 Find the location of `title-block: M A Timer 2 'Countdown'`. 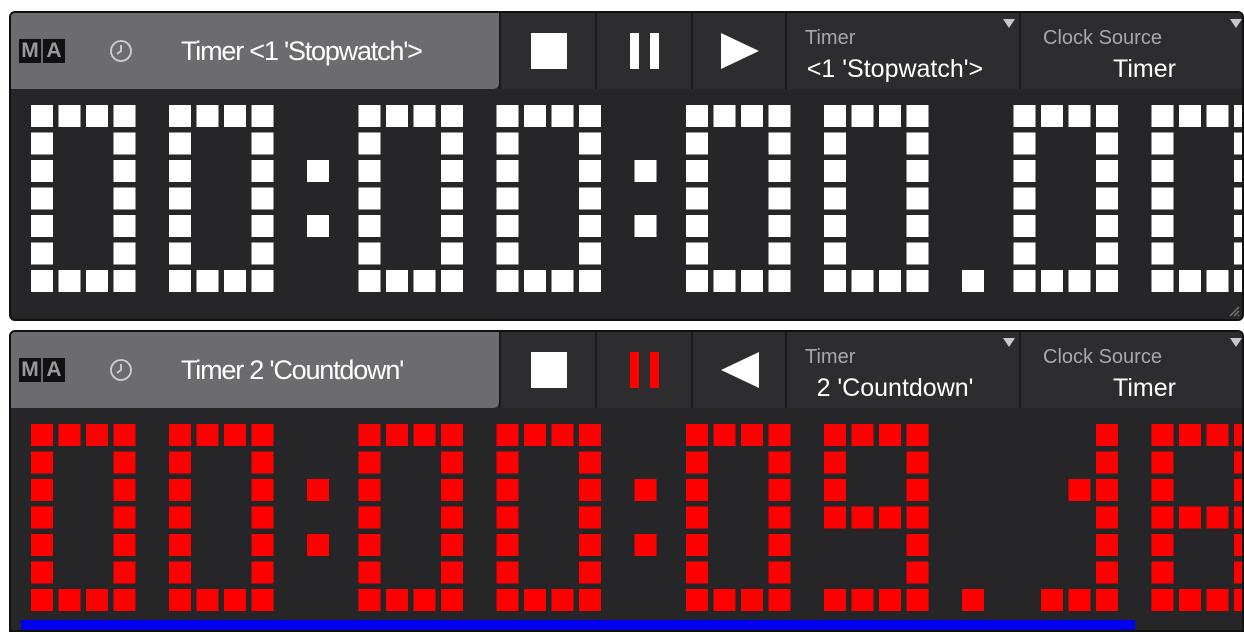

title-block: M A Timer 2 'Countdown' is located at coordinates (255, 370).